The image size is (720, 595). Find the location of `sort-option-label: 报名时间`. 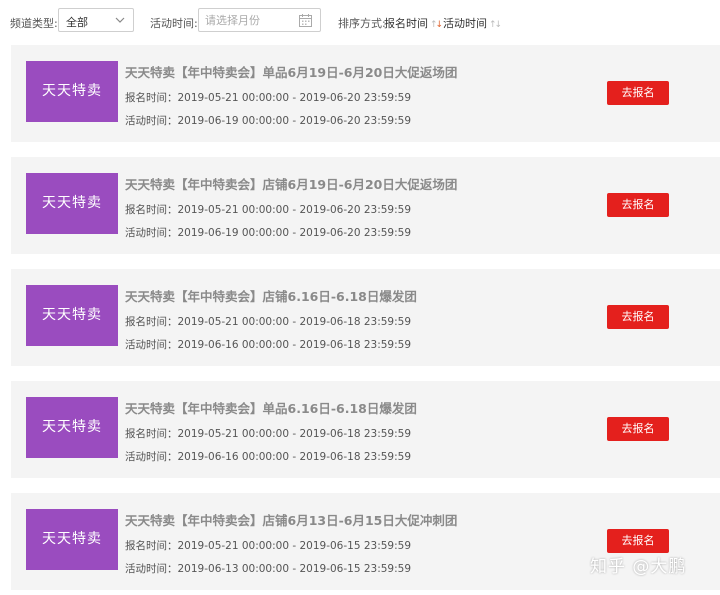

sort-option-label: 报名时间 is located at coordinates (406, 23).